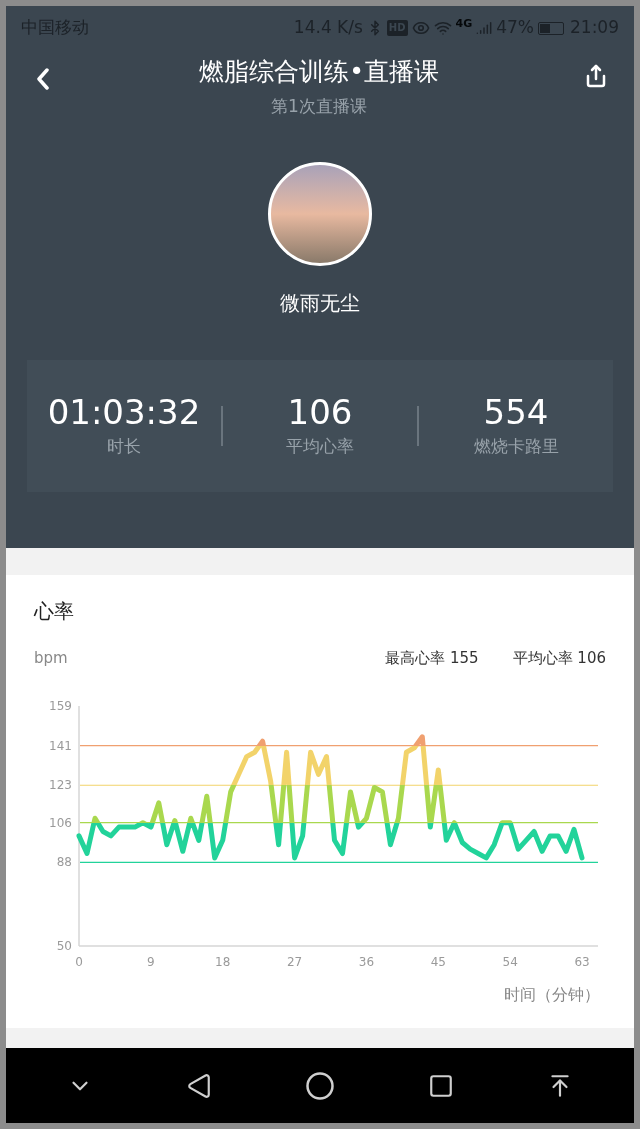 The height and width of the screenshot is (1129, 640). Describe the element at coordinates (432, 658) in the screenshot. I see `max-heart-rate: 最高心率 155` at that location.